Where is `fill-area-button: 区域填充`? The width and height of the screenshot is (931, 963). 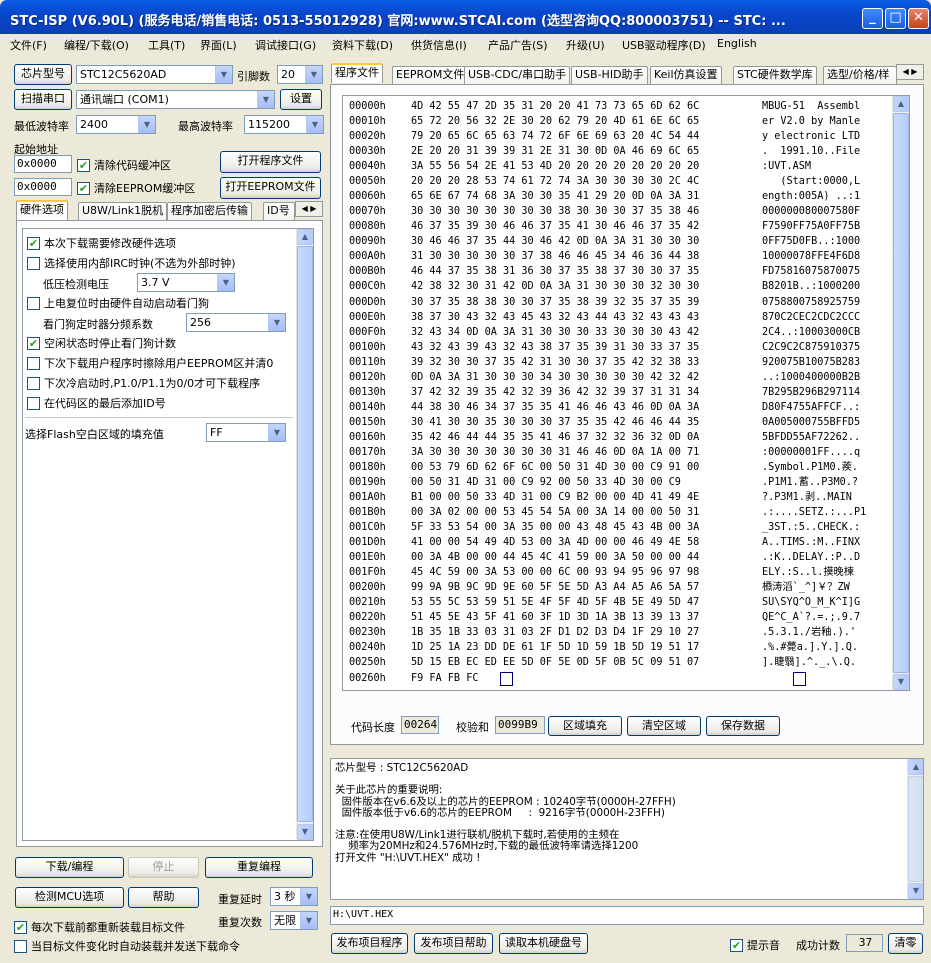
fill-area-button: 区域填充 is located at coordinates (585, 726).